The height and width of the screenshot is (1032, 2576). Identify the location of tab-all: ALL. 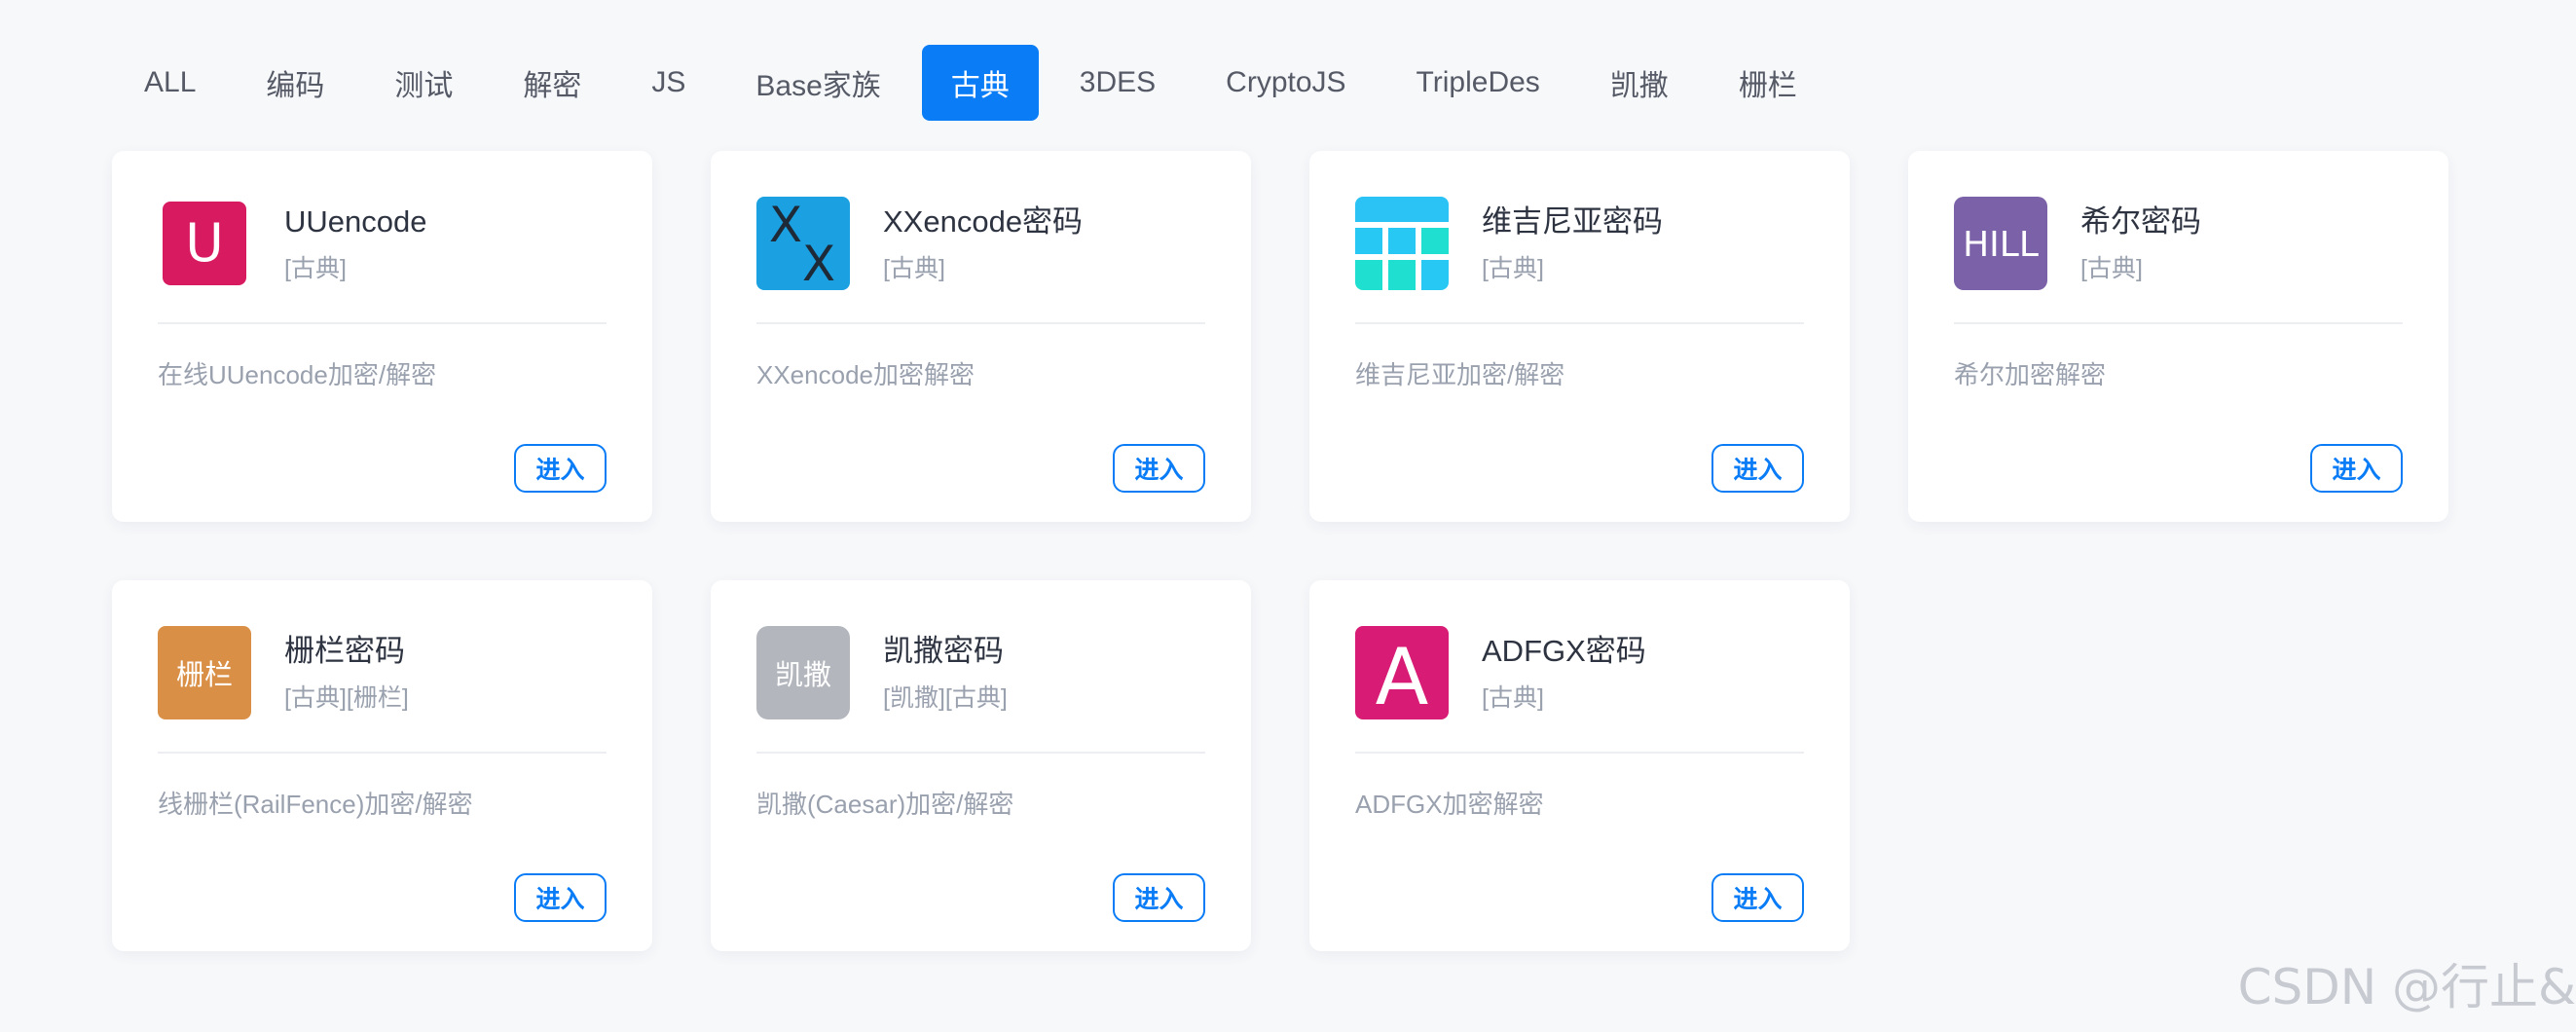
(170, 83).